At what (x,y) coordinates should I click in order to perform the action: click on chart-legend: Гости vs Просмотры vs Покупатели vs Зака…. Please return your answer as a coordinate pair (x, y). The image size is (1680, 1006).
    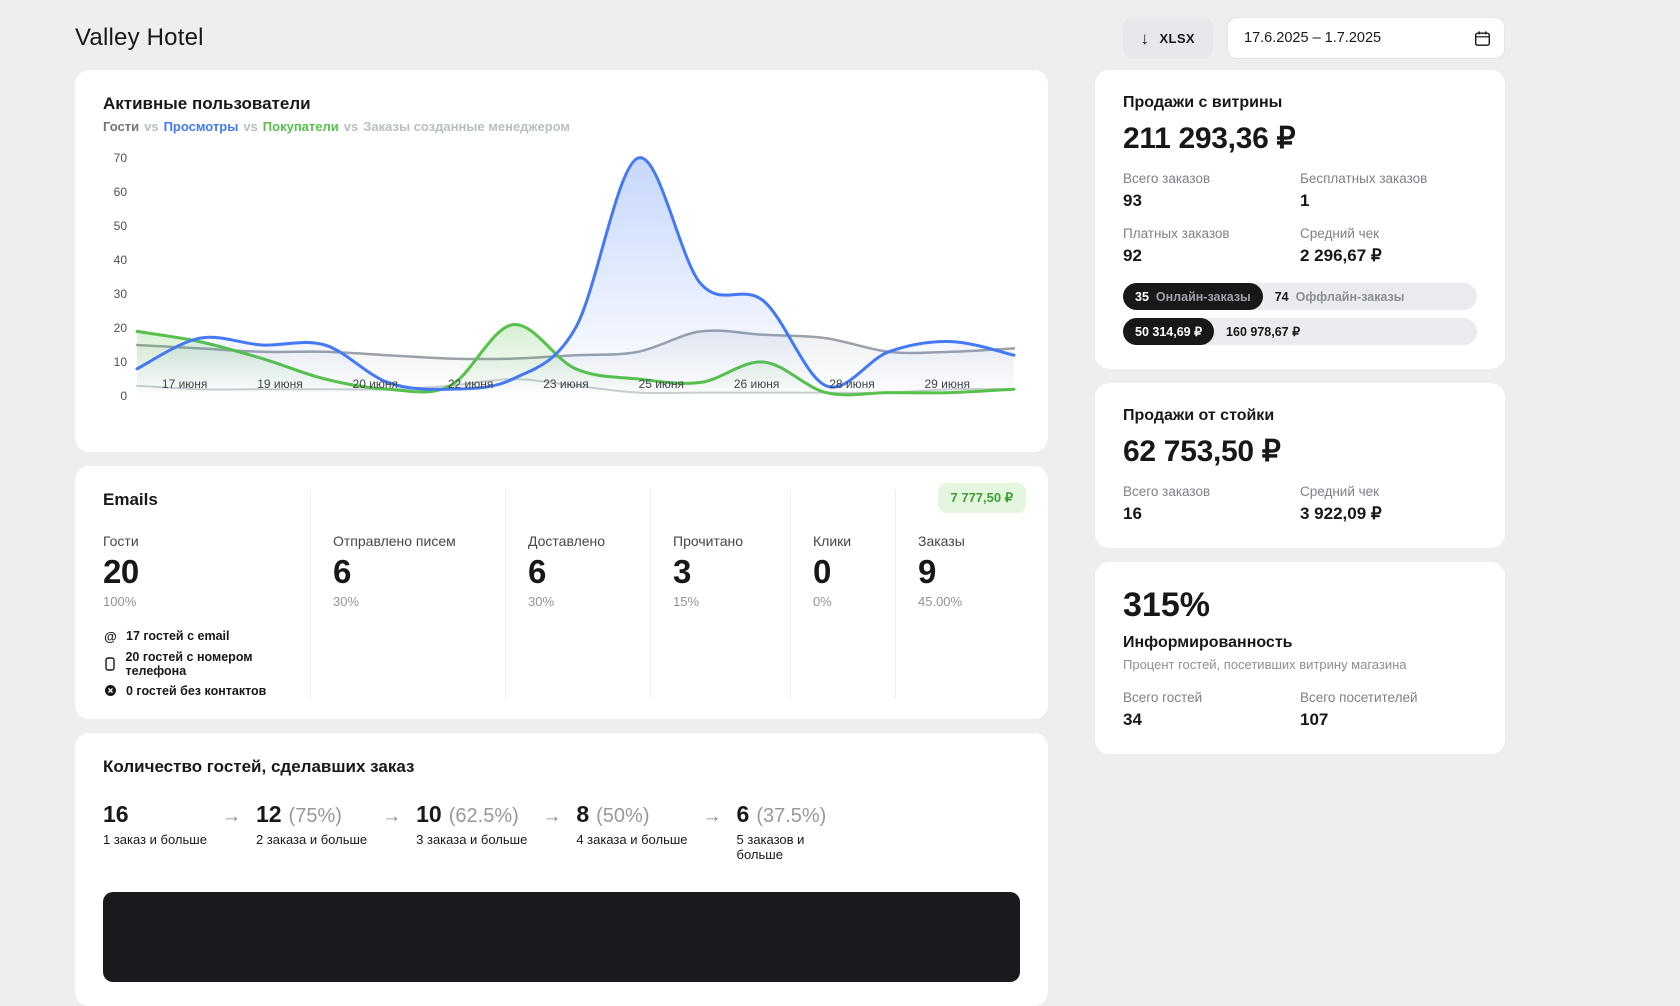
    Looking at the image, I should click on (561, 126).